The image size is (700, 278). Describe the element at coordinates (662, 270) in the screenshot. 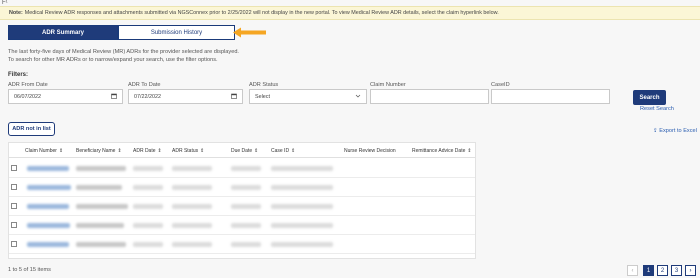

I see `pagination-page-2: 2` at that location.